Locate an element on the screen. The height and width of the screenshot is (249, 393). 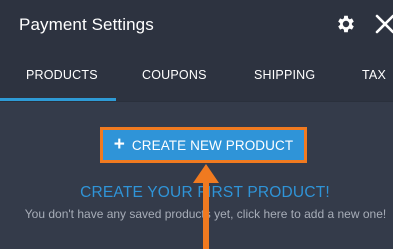
gear-icon is located at coordinates (346, 24).